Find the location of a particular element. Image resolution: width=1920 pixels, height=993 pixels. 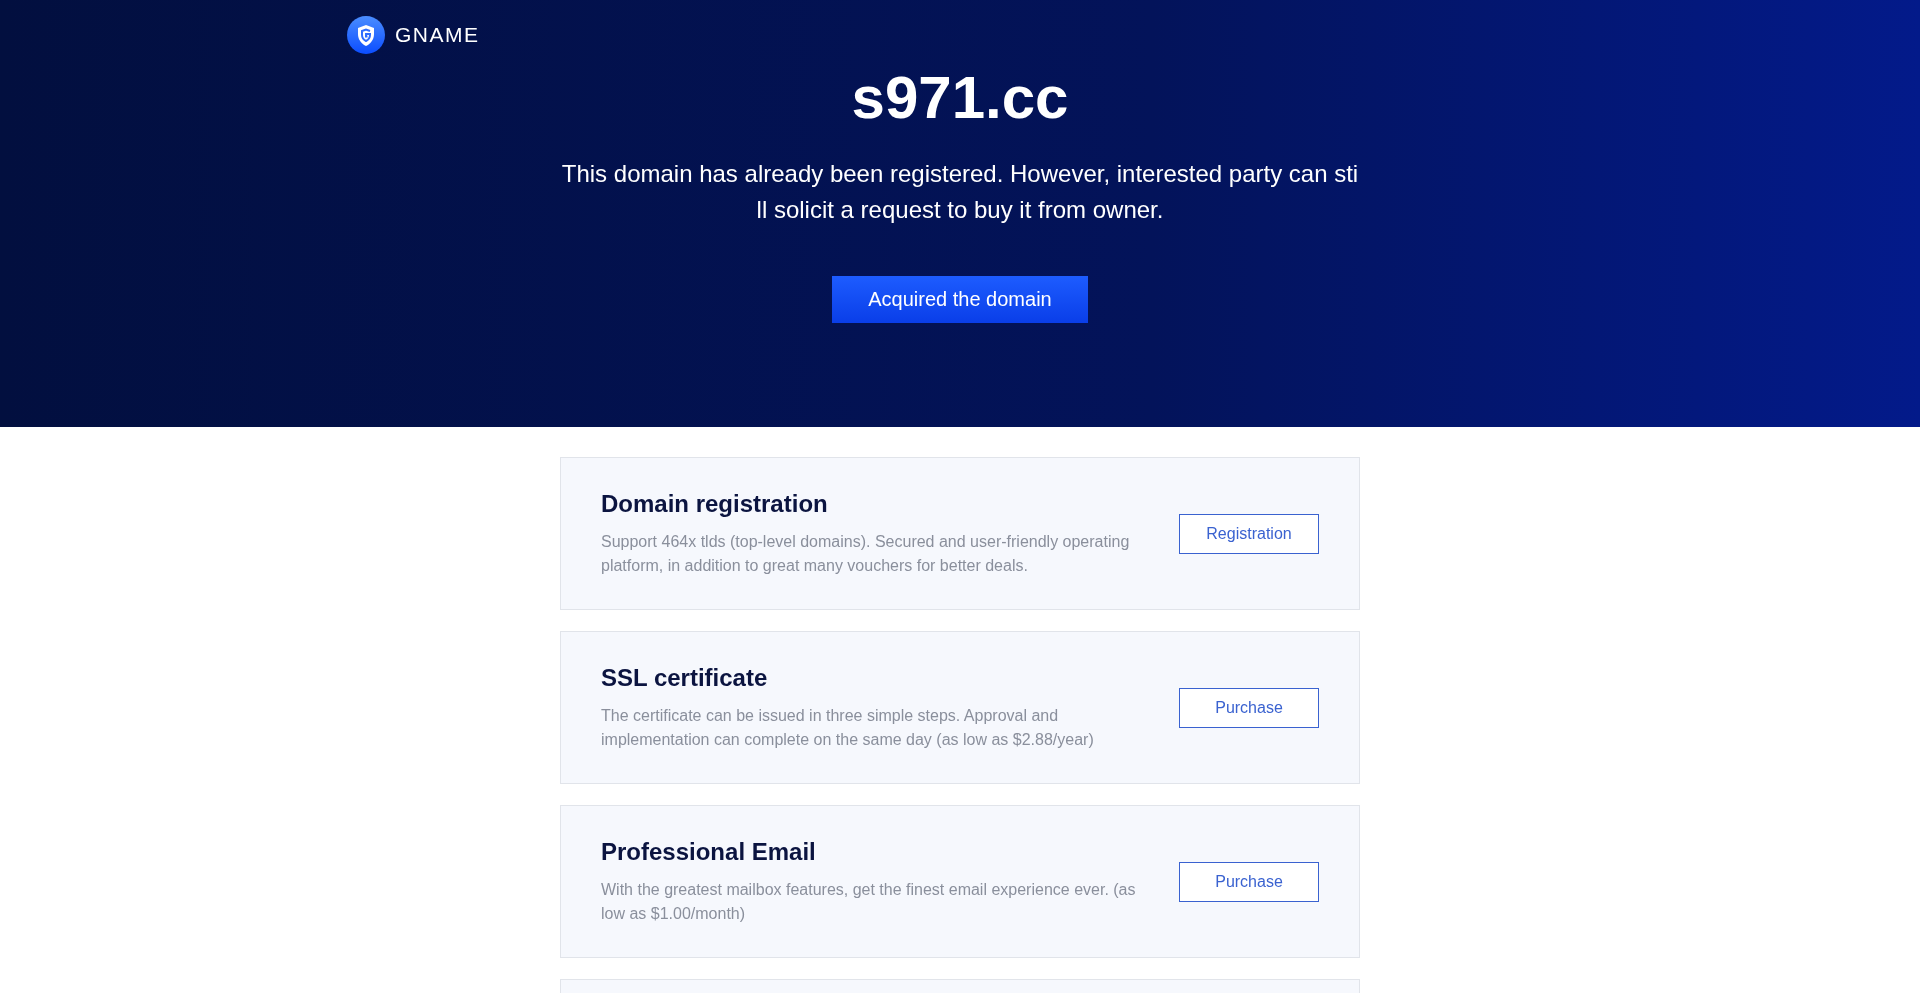

service-button: Registration is located at coordinates (1249, 533).